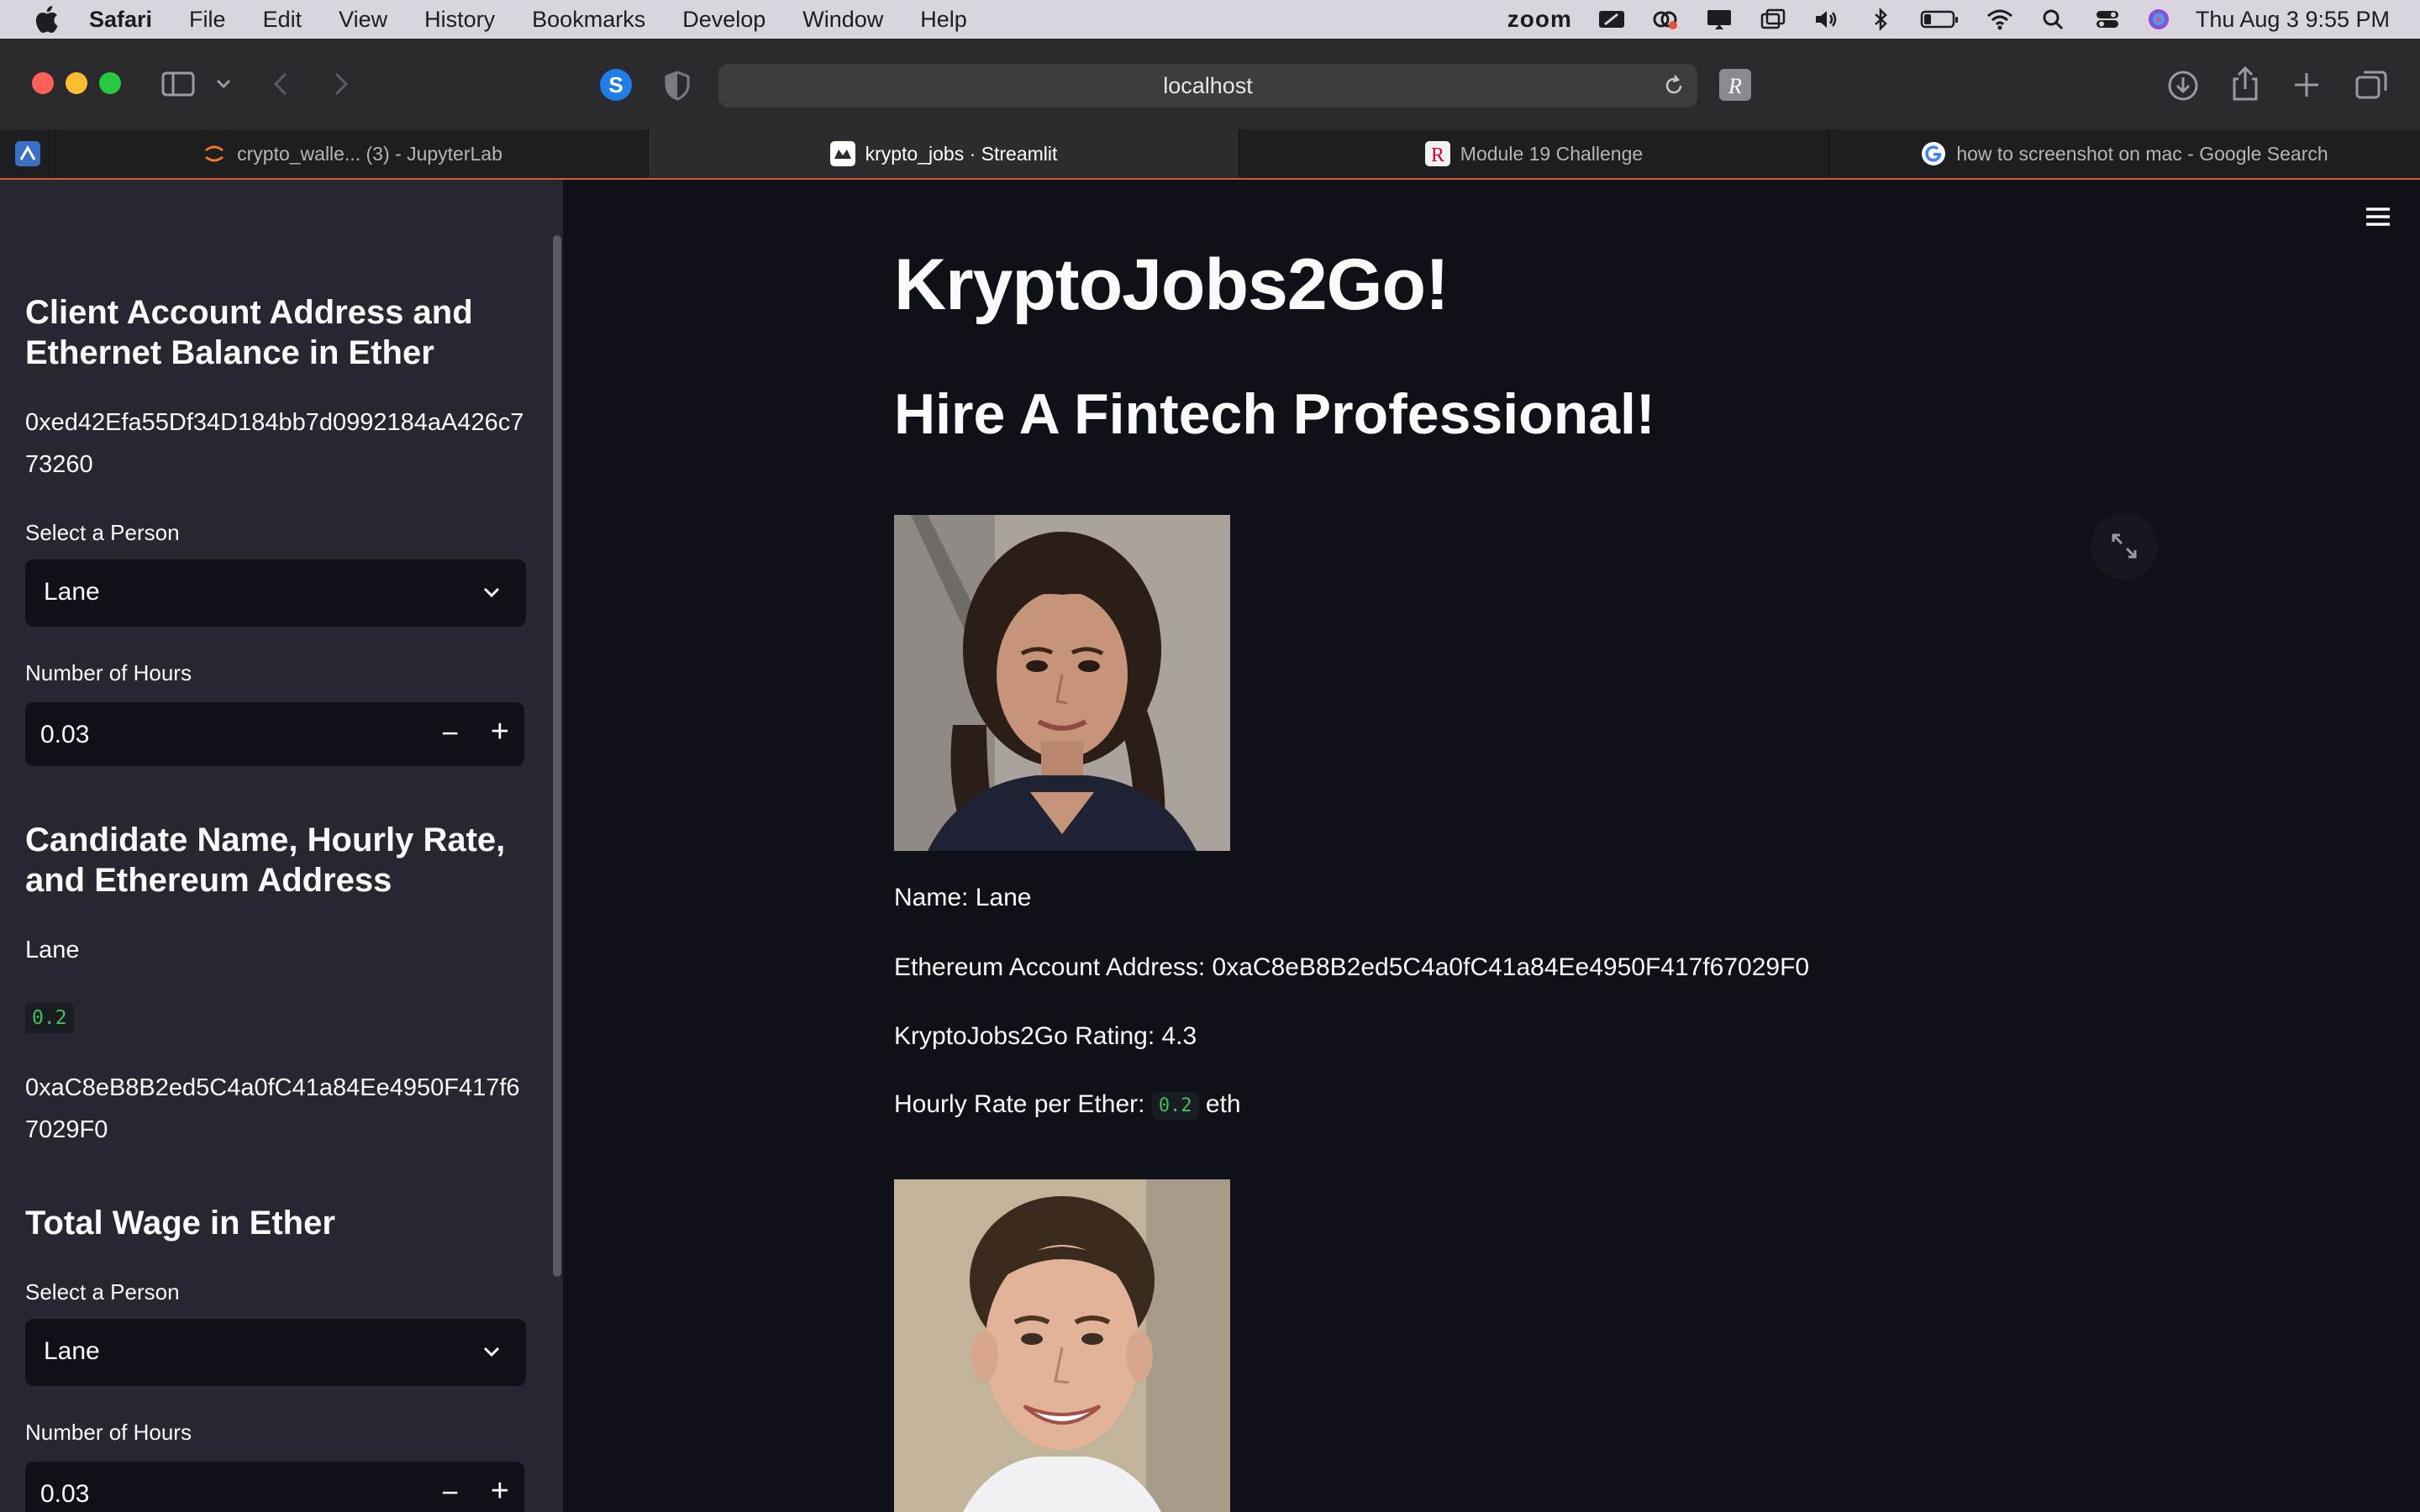  Describe the element at coordinates (50, 1018) in the screenshot. I see `candidate-rate-code: 0.2` at that location.